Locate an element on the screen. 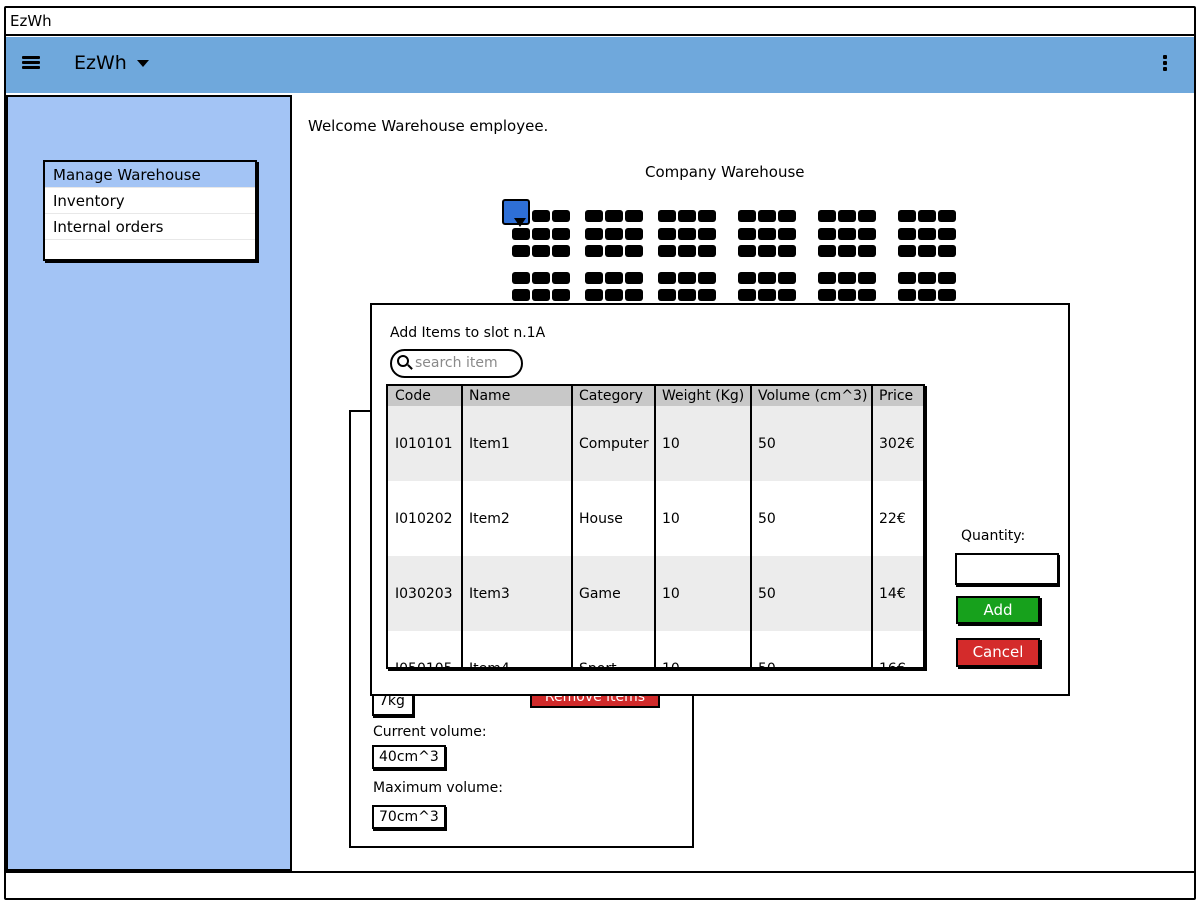  app-name-dropdown: EzWh is located at coordinates (100, 63).